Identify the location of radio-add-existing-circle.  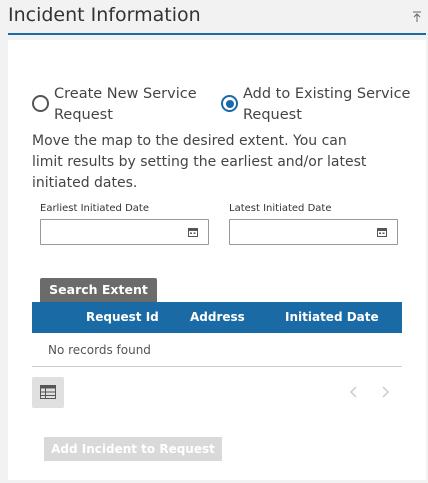
(229, 103).